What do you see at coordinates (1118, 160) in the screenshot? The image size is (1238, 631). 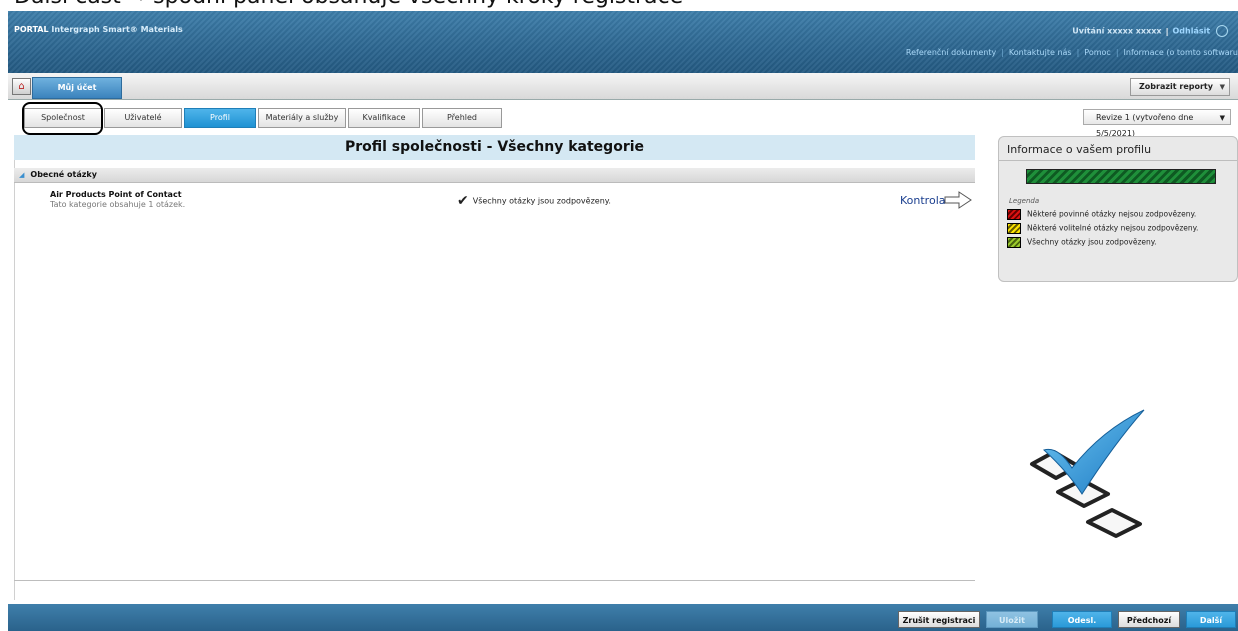 I see `info-panel-divider` at bounding box center [1118, 160].